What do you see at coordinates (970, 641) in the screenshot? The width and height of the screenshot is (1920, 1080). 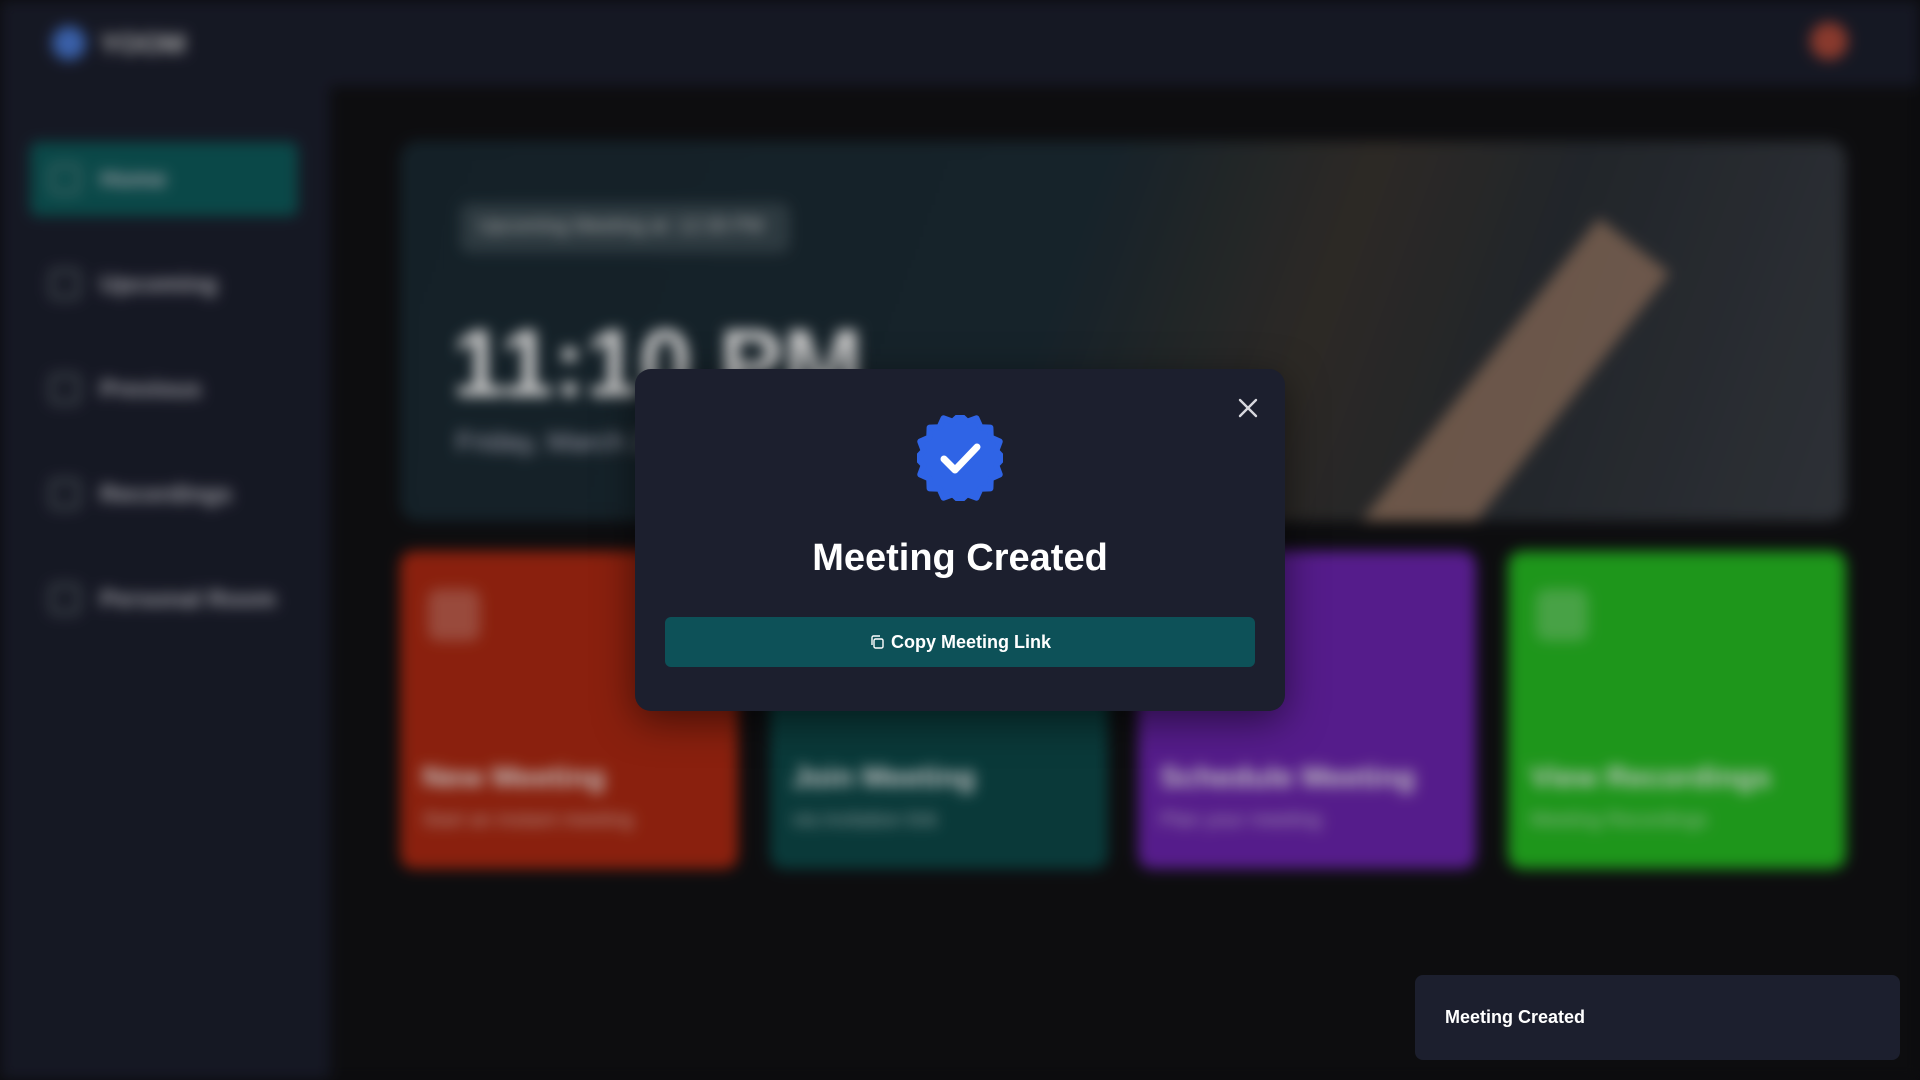 I see `copy-meeting-link-label: Copy Meeting Link` at bounding box center [970, 641].